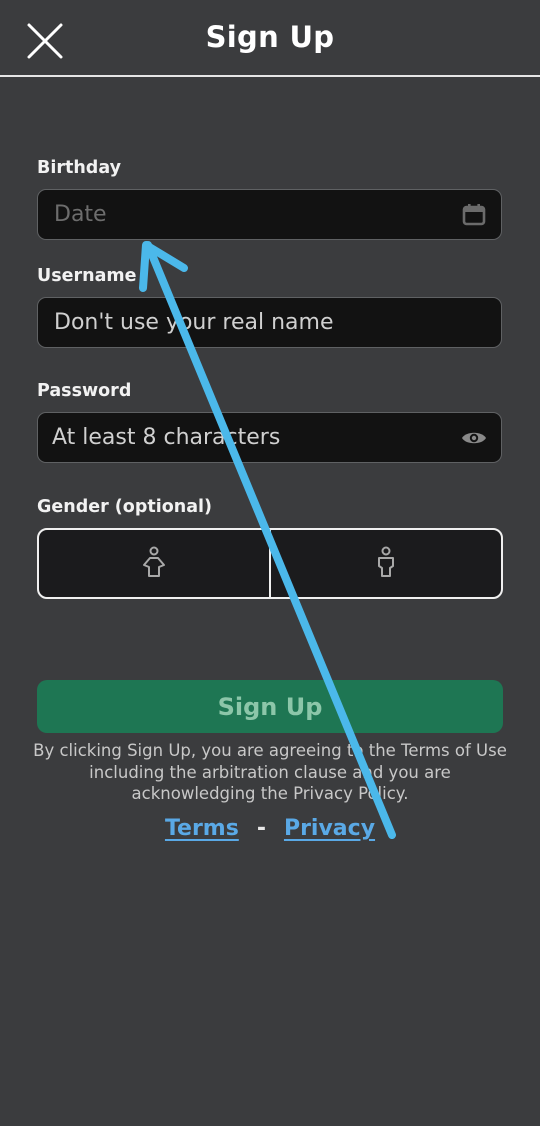 The width and height of the screenshot is (540, 1126). Describe the element at coordinates (270, 76) in the screenshot. I see `header-divider` at that location.